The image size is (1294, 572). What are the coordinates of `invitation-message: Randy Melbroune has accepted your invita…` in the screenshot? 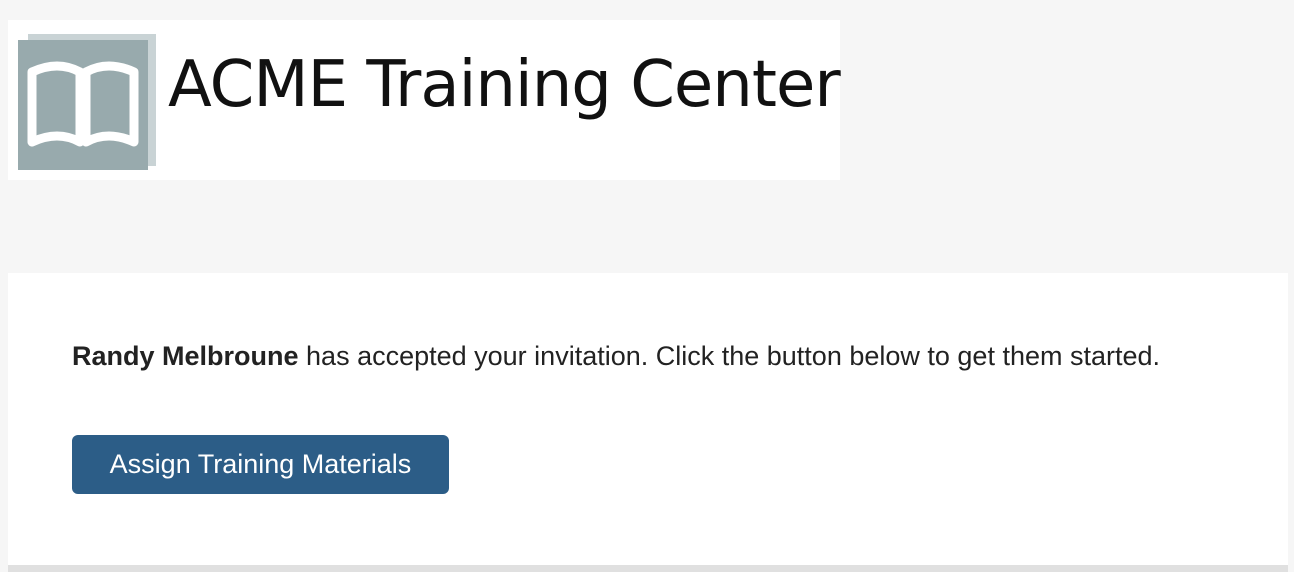 It's located at (616, 356).